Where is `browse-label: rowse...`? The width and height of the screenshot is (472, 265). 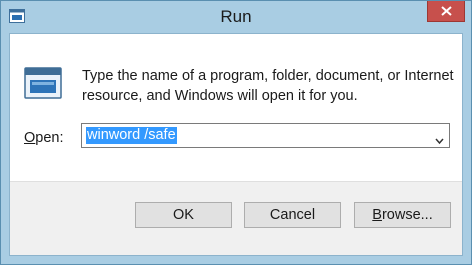 browse-label: rowse... is located at coordinates (407, 215).